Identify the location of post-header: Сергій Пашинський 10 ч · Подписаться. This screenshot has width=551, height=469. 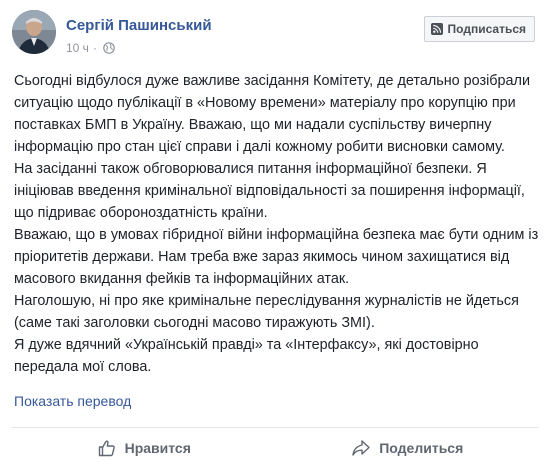
(275, 35).